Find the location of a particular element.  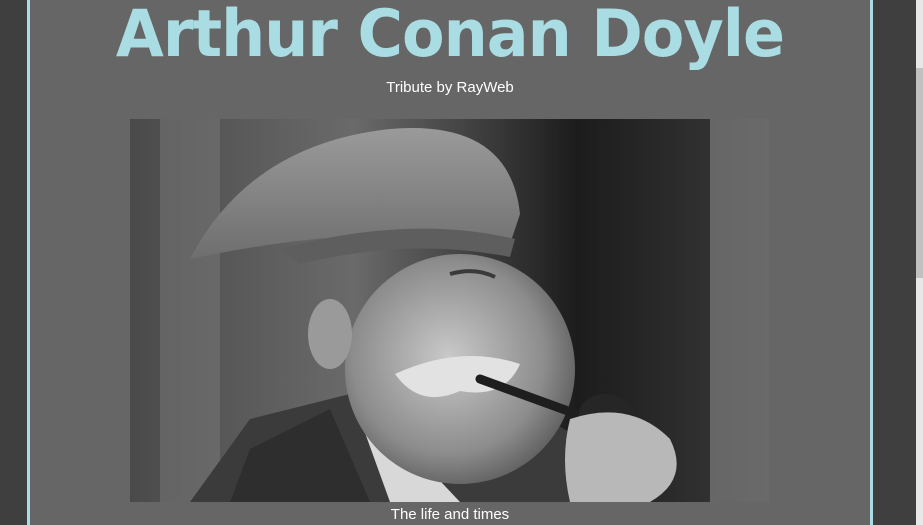

caption: The life and times is located at coordinates (450, 514).